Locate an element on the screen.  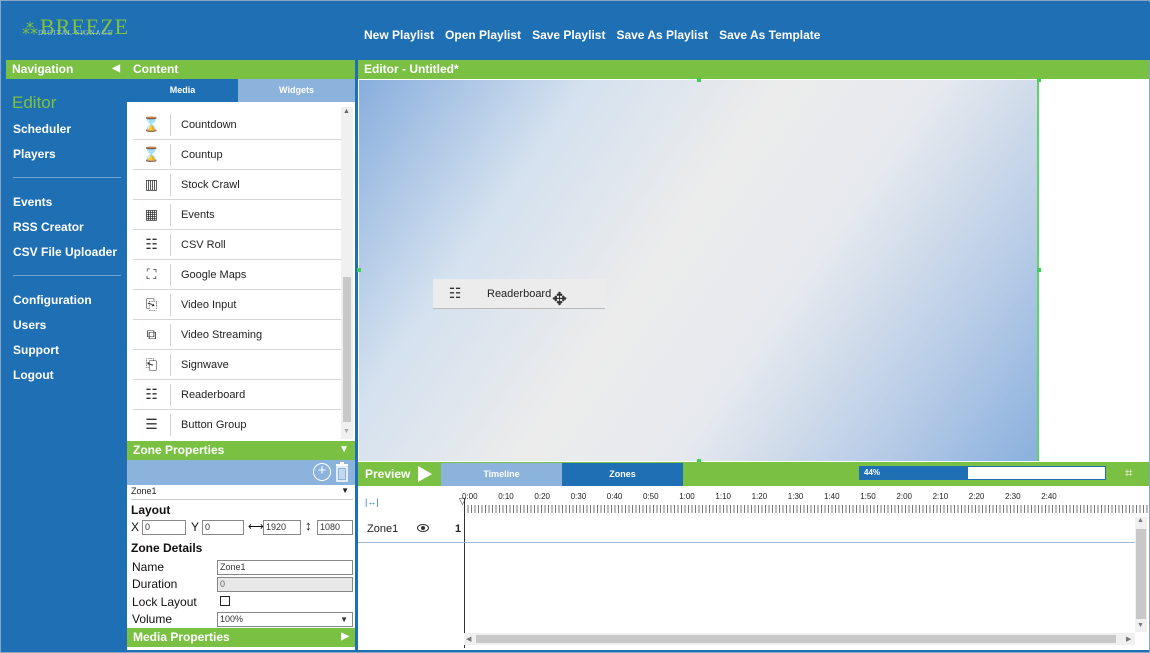
name-field: Zone1 is located at coordinates (285, 567).